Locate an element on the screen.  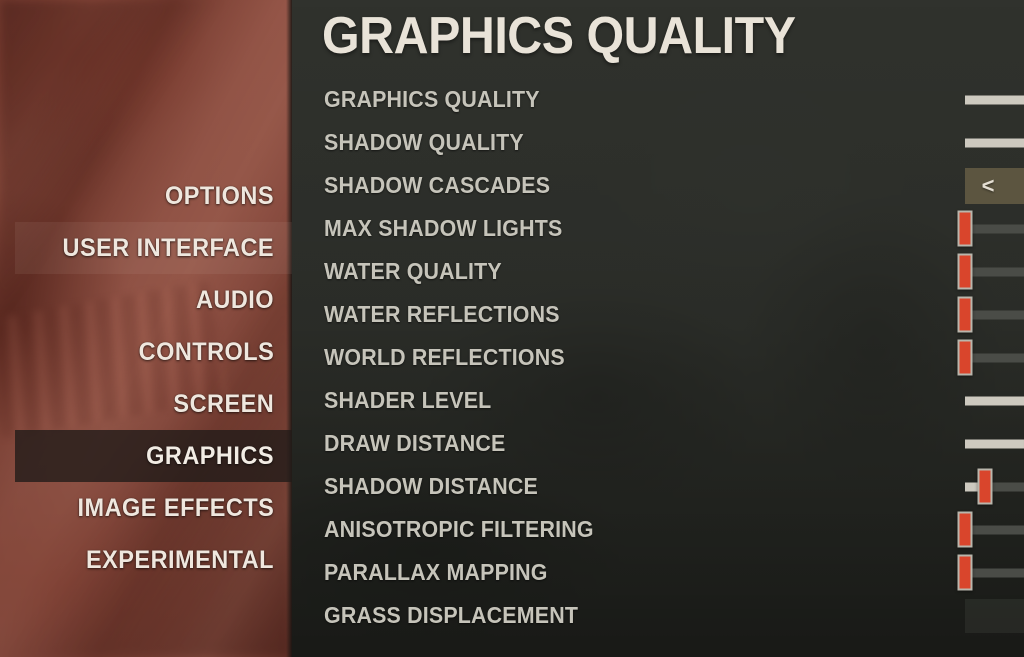
slider-shadow-quality is located at coordinates (994, 142).